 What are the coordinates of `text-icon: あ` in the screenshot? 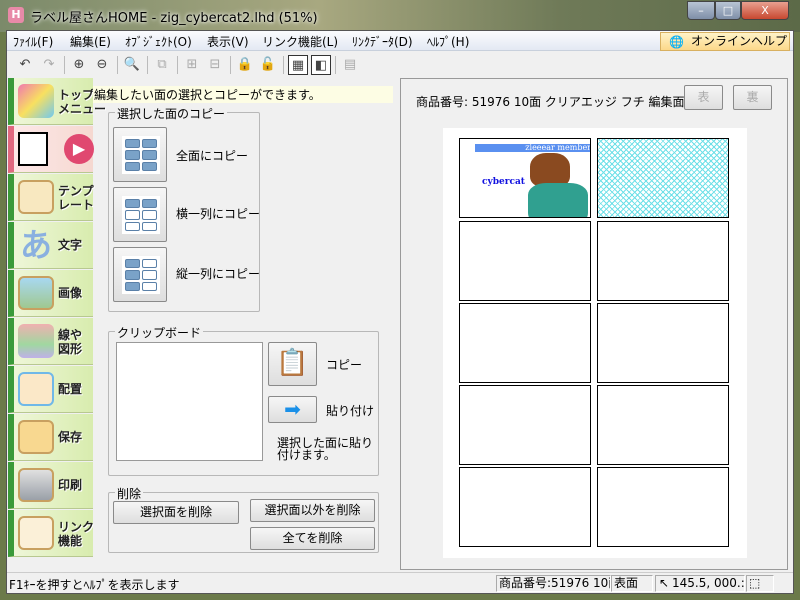 It's located at (35, 245).